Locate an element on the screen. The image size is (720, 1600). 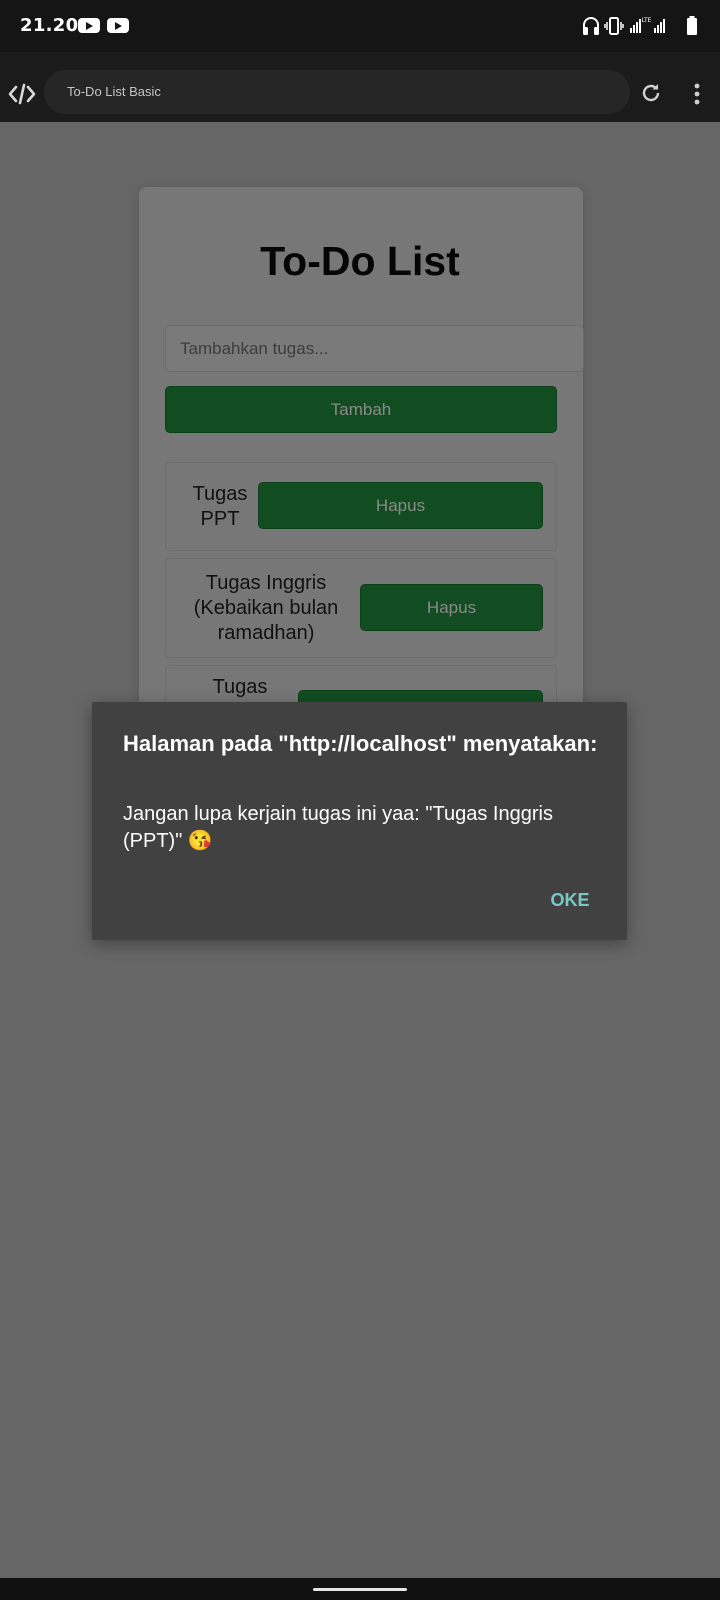
signal-lte-icon: LTE is located at coordinates (641, 25).